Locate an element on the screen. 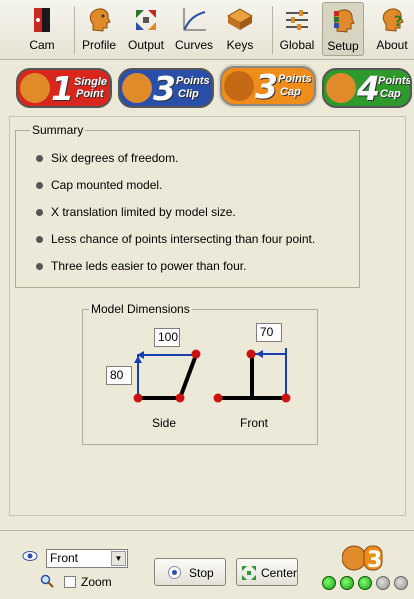 This screenshot has width=414, height=599. stop-button: Stop is located at coordinates (190, 572).